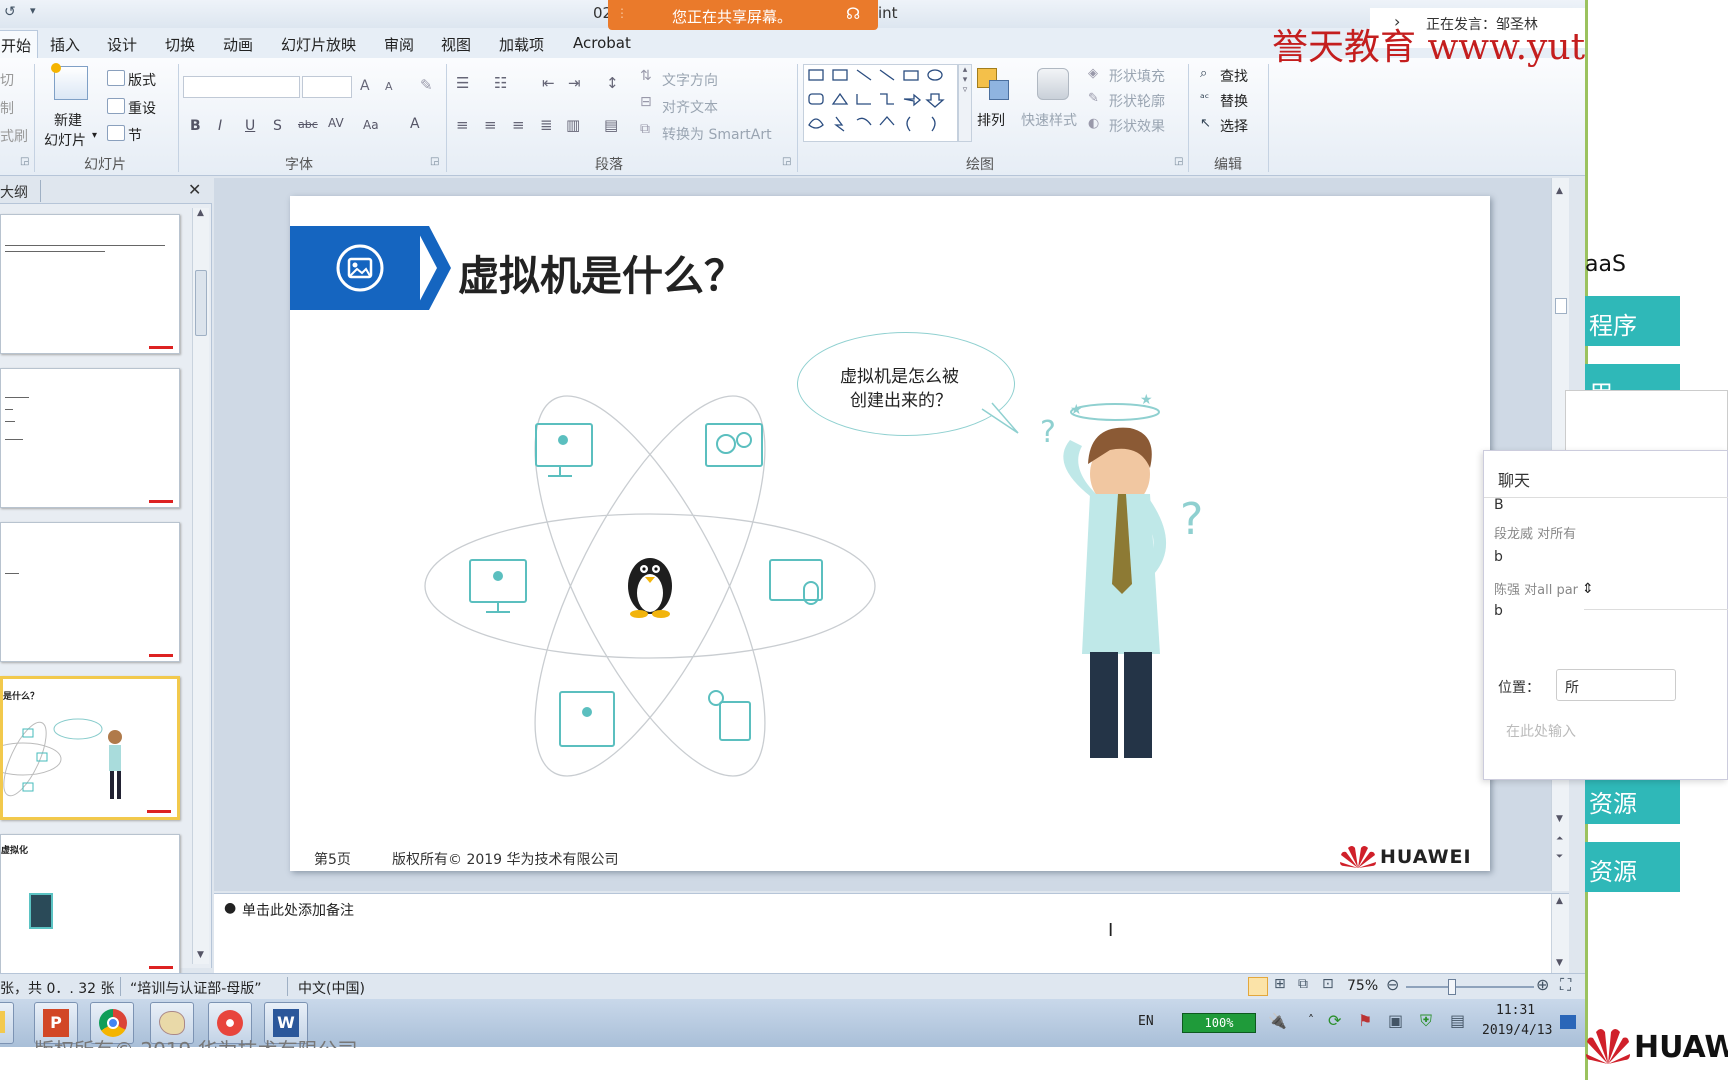 The image size is (1728, 1080). Describe the element at coordinates (1234, 126) in the screenshot. I see `select-button: 选择` at that location.